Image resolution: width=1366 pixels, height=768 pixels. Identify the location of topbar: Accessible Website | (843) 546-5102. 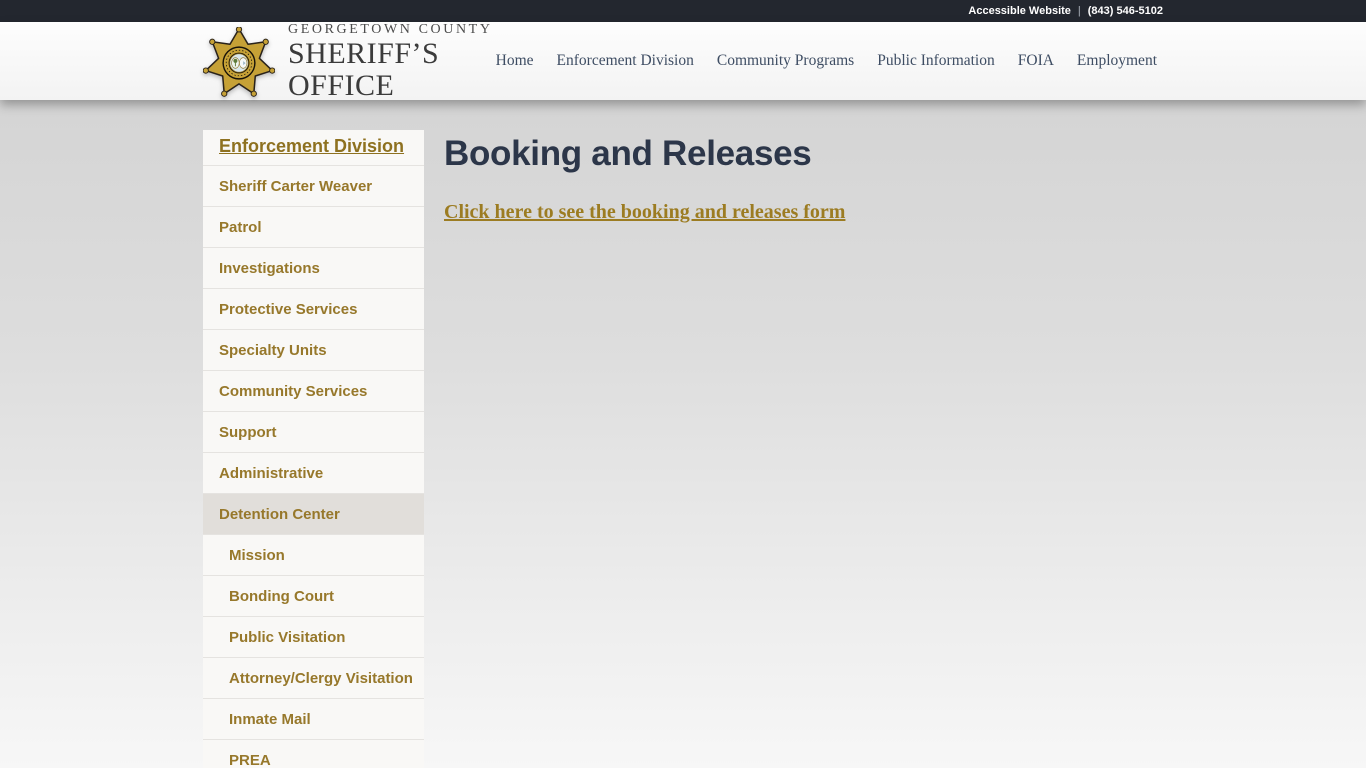
(683, 11).